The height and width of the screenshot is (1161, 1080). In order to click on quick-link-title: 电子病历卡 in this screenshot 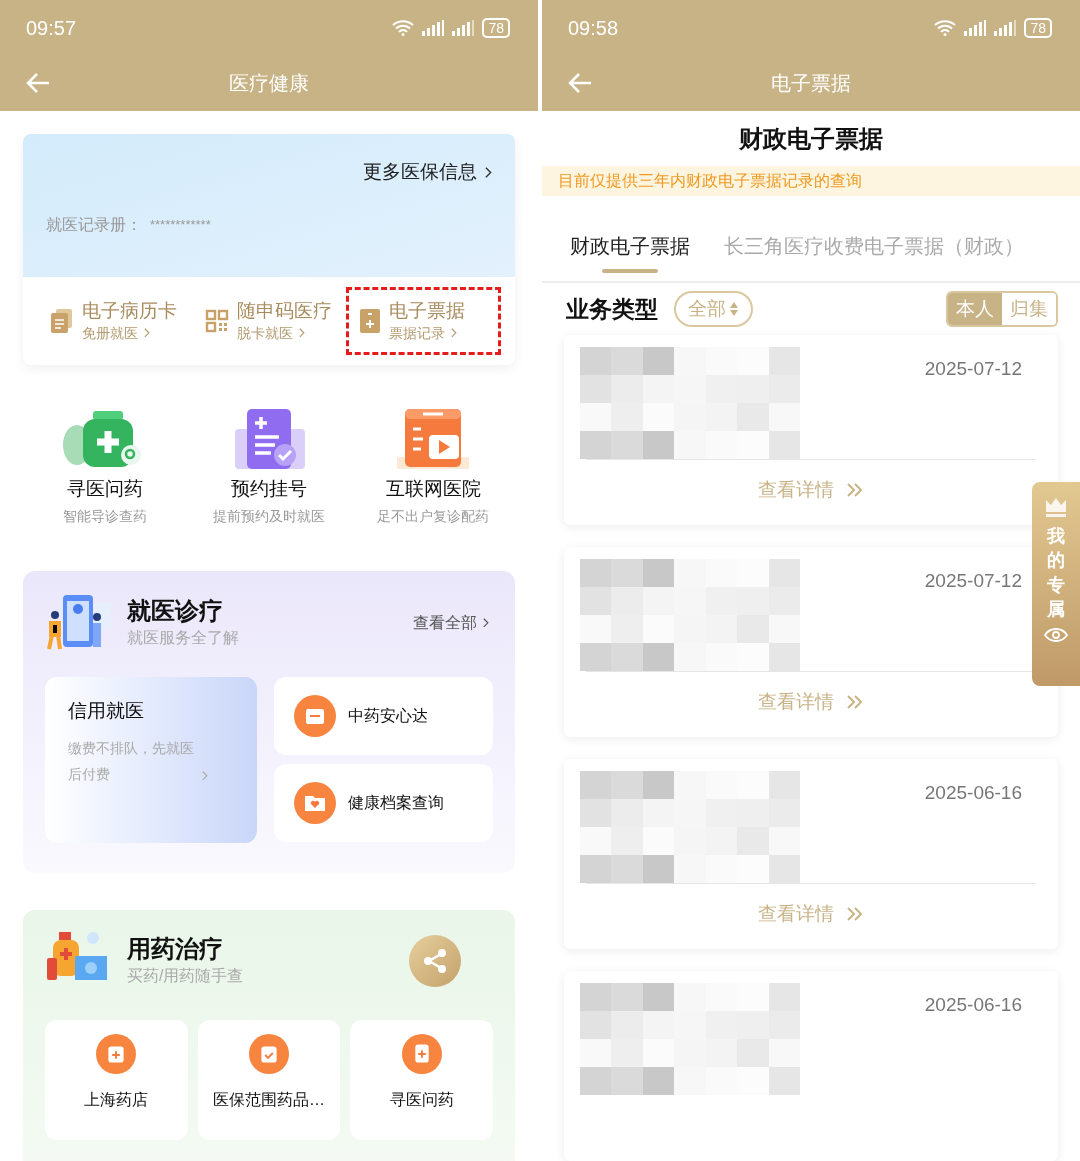, I will do `click(129, 310)`.